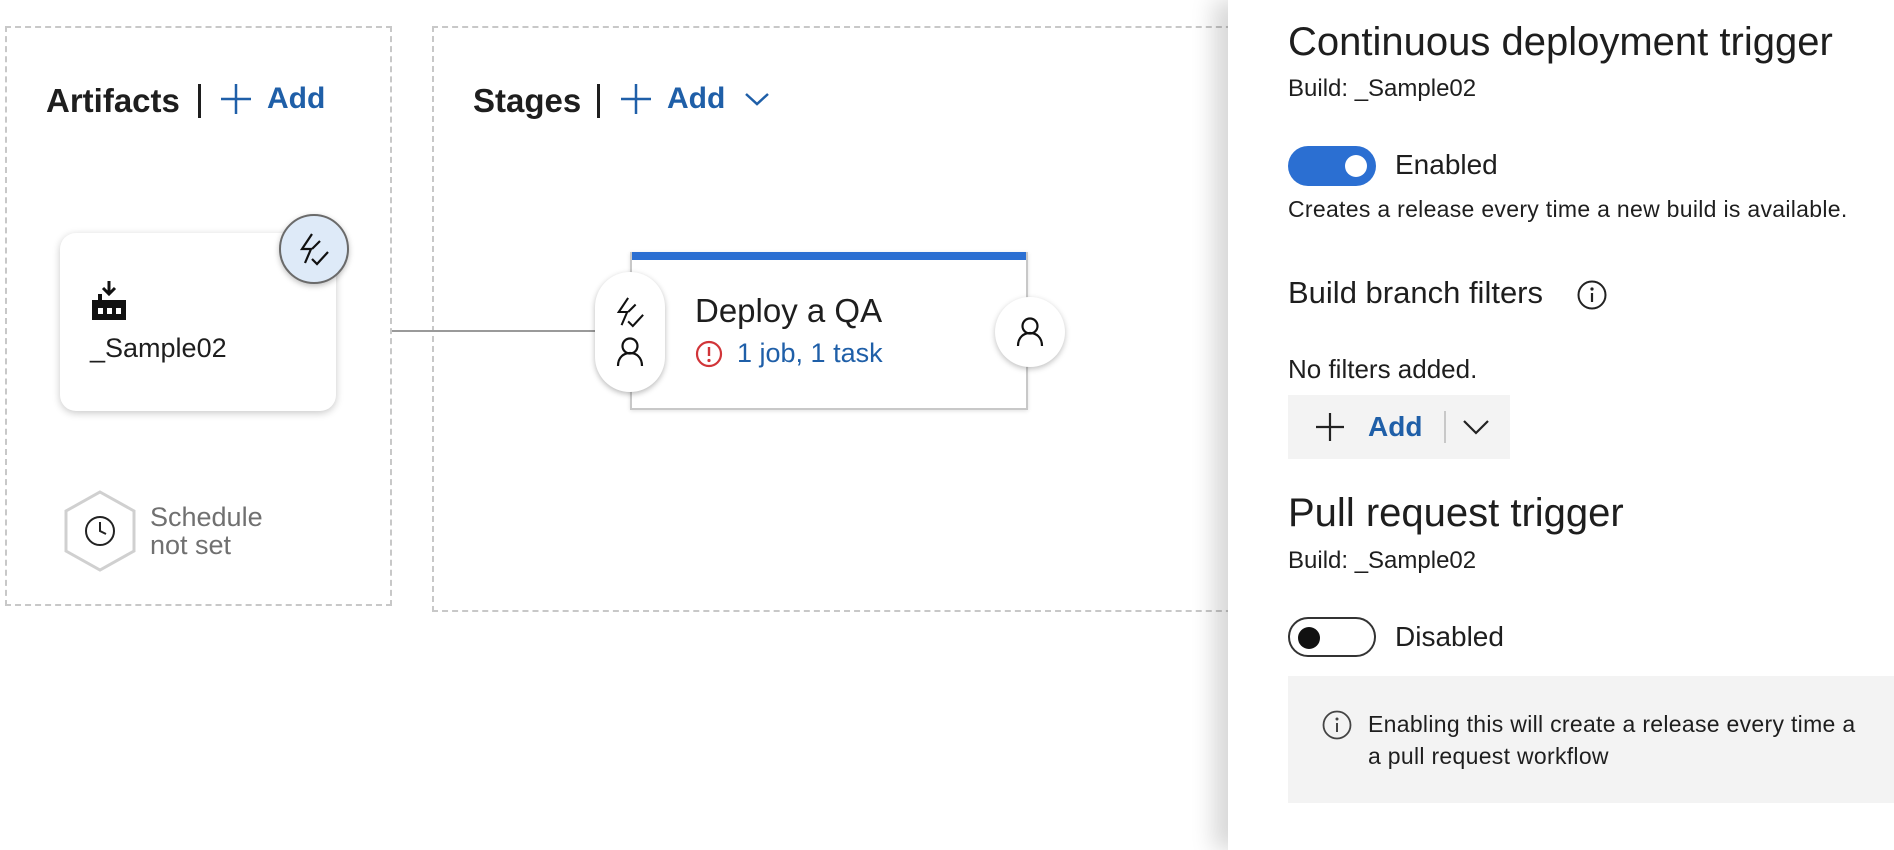 The width and height of the screenshot is (1894, 850). I want to click on cd-trigger-toggle-label: Enabled, so click(1446, 164).